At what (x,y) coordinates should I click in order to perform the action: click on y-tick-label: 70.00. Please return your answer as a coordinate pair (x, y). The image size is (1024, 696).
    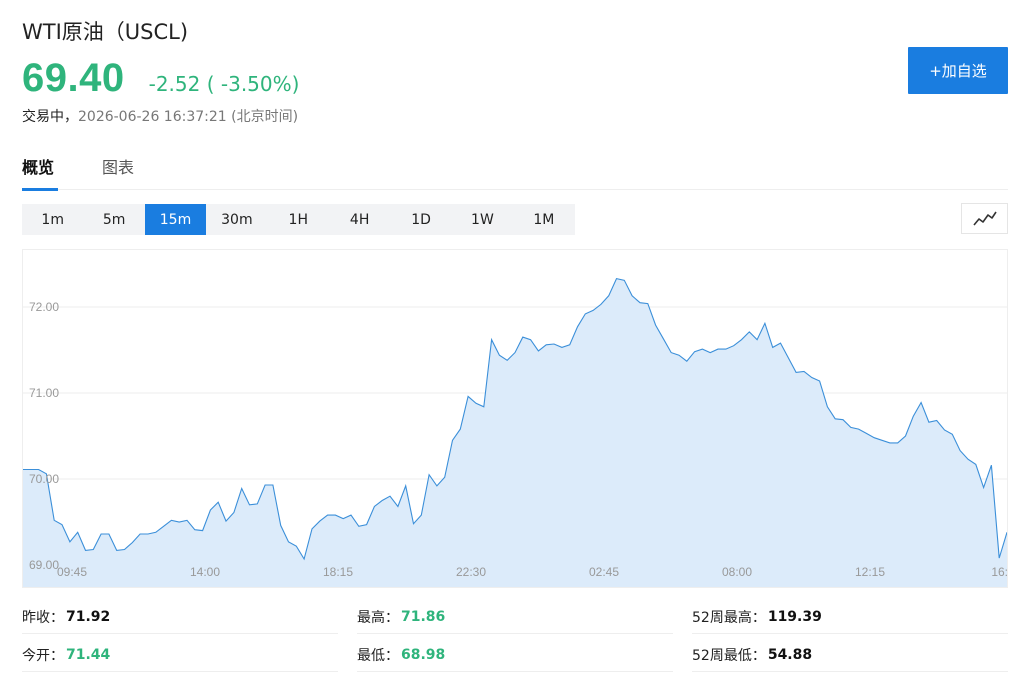
    Looking at the image, I should click on (44, 479).